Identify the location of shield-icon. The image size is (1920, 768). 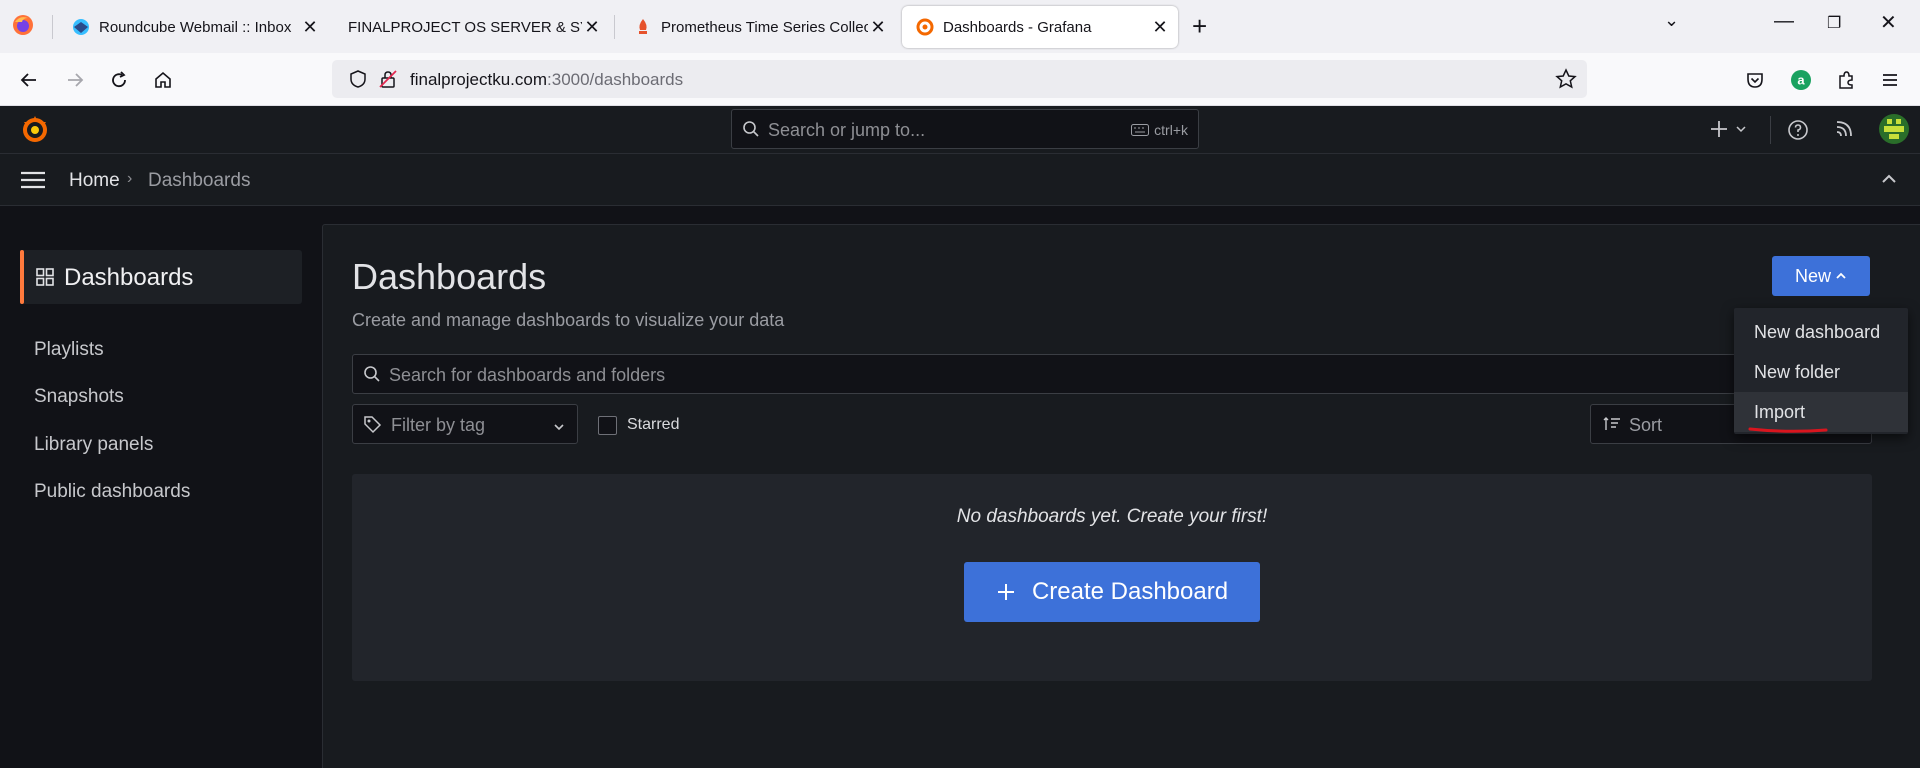
(358, 81).